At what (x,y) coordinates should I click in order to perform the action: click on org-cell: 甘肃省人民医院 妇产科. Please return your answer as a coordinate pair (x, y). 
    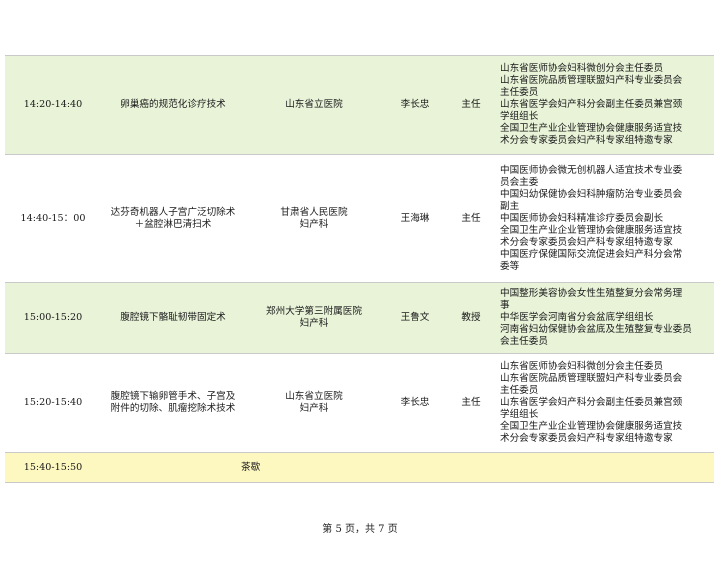
    Looking at the image, I should click on (314, 218).